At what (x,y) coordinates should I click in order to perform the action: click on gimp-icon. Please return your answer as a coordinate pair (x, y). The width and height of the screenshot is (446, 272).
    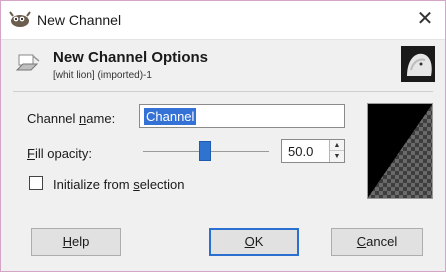
    Looking at the image, I should click on (20, 19).